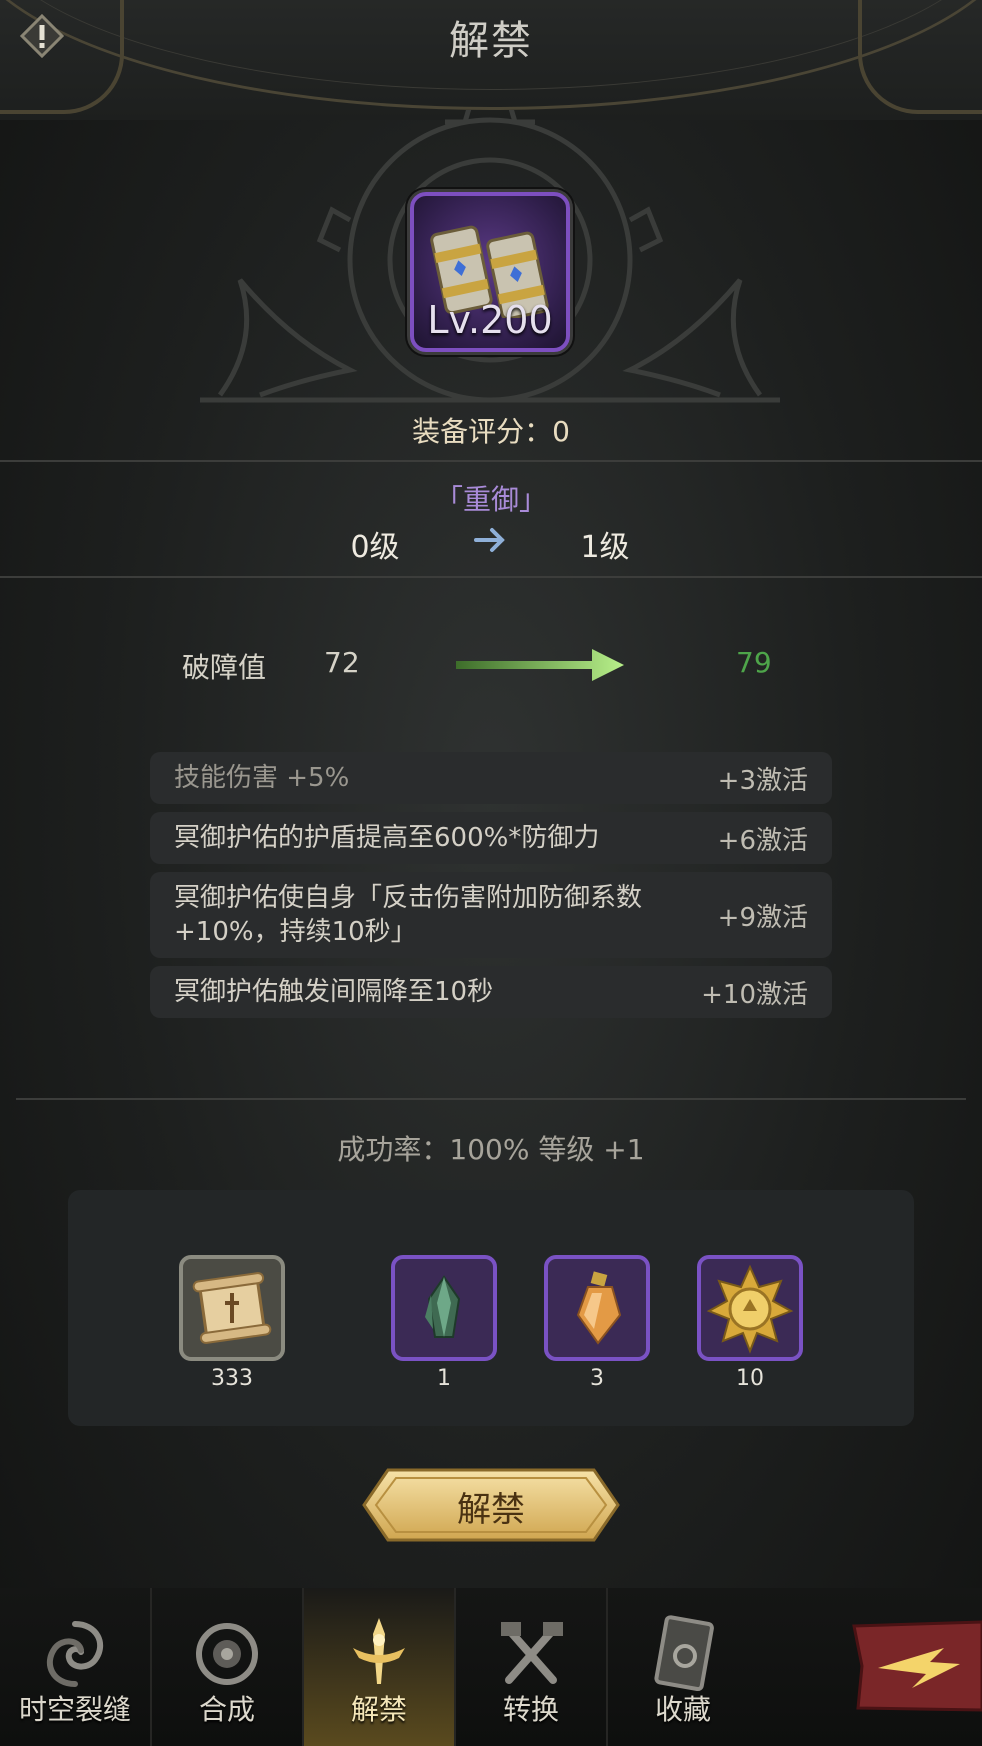 Image resolution: width=982 pixels, height=1746 pixels. What do you see at coordinates (754, 662) in the screenshot?
I see `stat-new-value: 79` at bounding box center [754, 662].